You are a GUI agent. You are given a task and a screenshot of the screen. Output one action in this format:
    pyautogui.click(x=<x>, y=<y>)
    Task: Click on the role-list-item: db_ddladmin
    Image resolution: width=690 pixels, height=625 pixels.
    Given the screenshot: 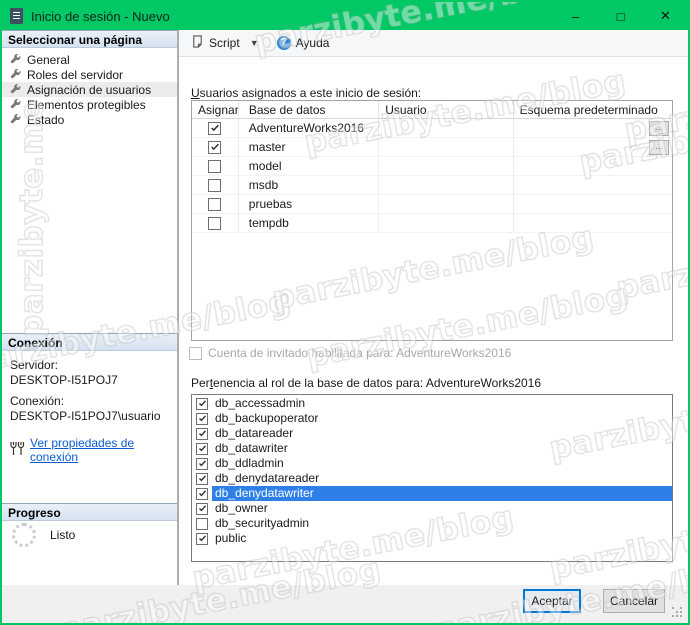 What is the action you would take?
    pyautogui.click(x=432, y=463)
    